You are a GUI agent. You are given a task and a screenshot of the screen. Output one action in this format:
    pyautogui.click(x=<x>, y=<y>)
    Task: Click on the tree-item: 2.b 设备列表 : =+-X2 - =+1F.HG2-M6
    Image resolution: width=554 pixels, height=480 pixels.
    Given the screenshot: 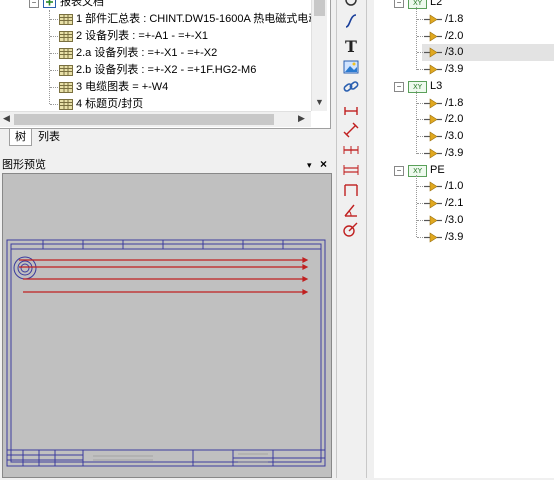 What is the action you would take?
    pyautogui.click(x=155, y=70)
    